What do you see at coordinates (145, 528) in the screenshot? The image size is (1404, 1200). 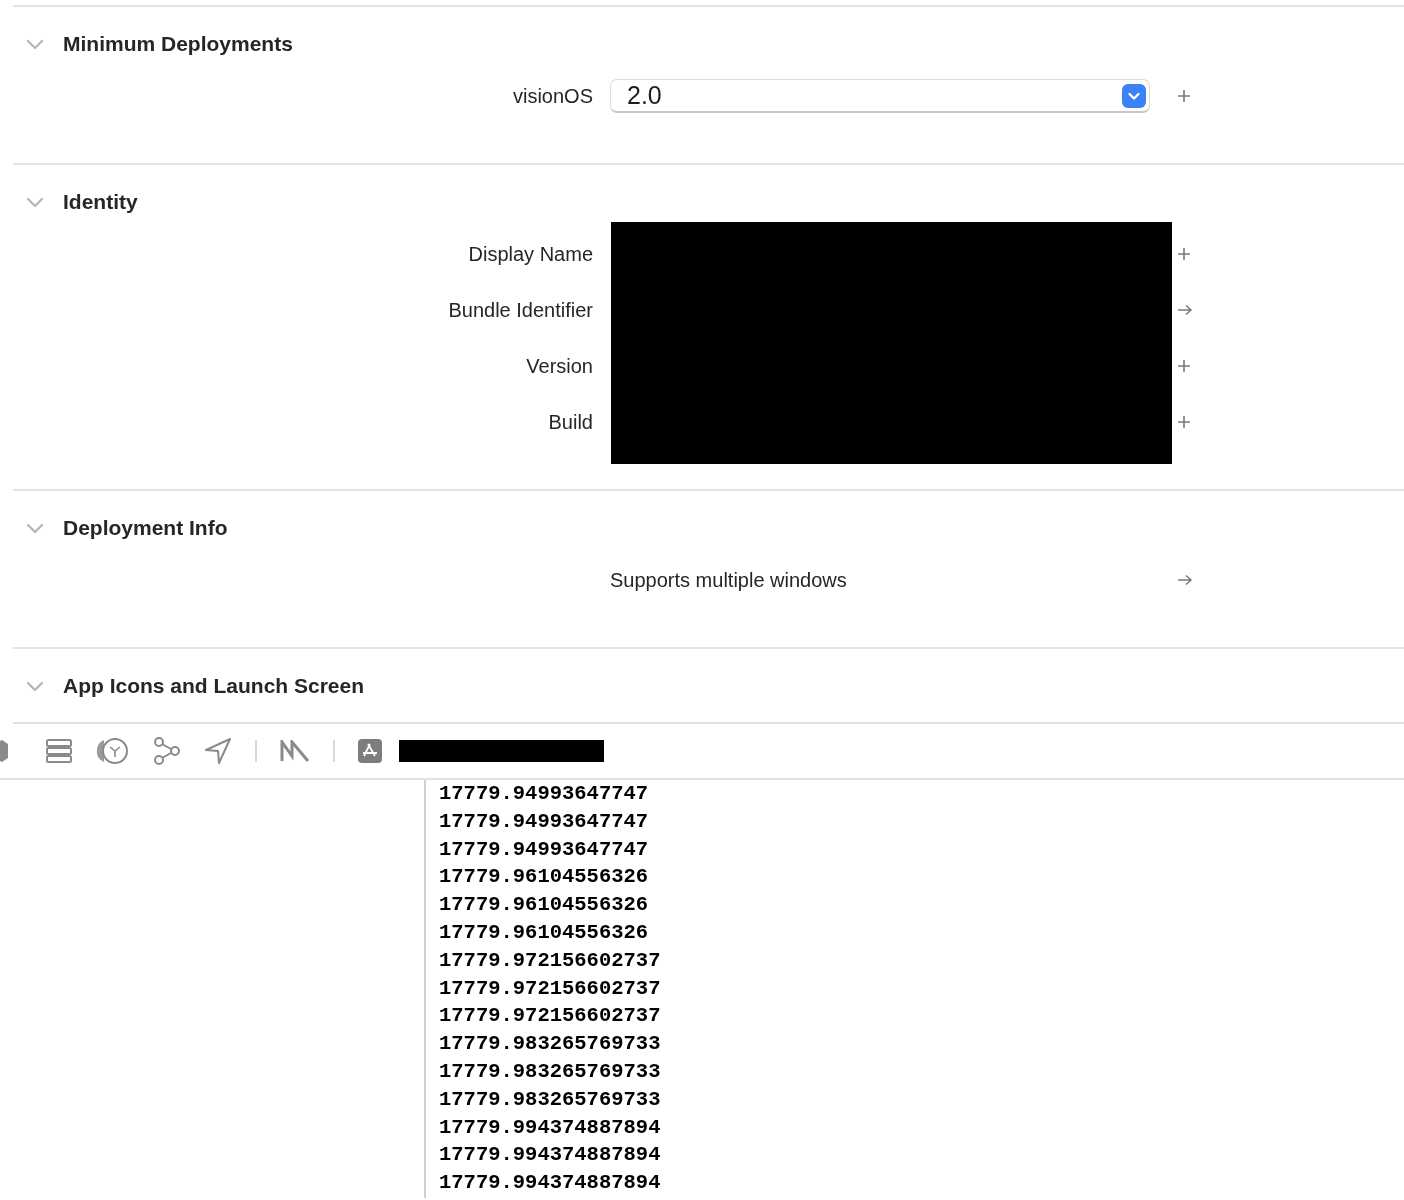 I see `section-title: Deployment Info` at bounding box center [145, 528].